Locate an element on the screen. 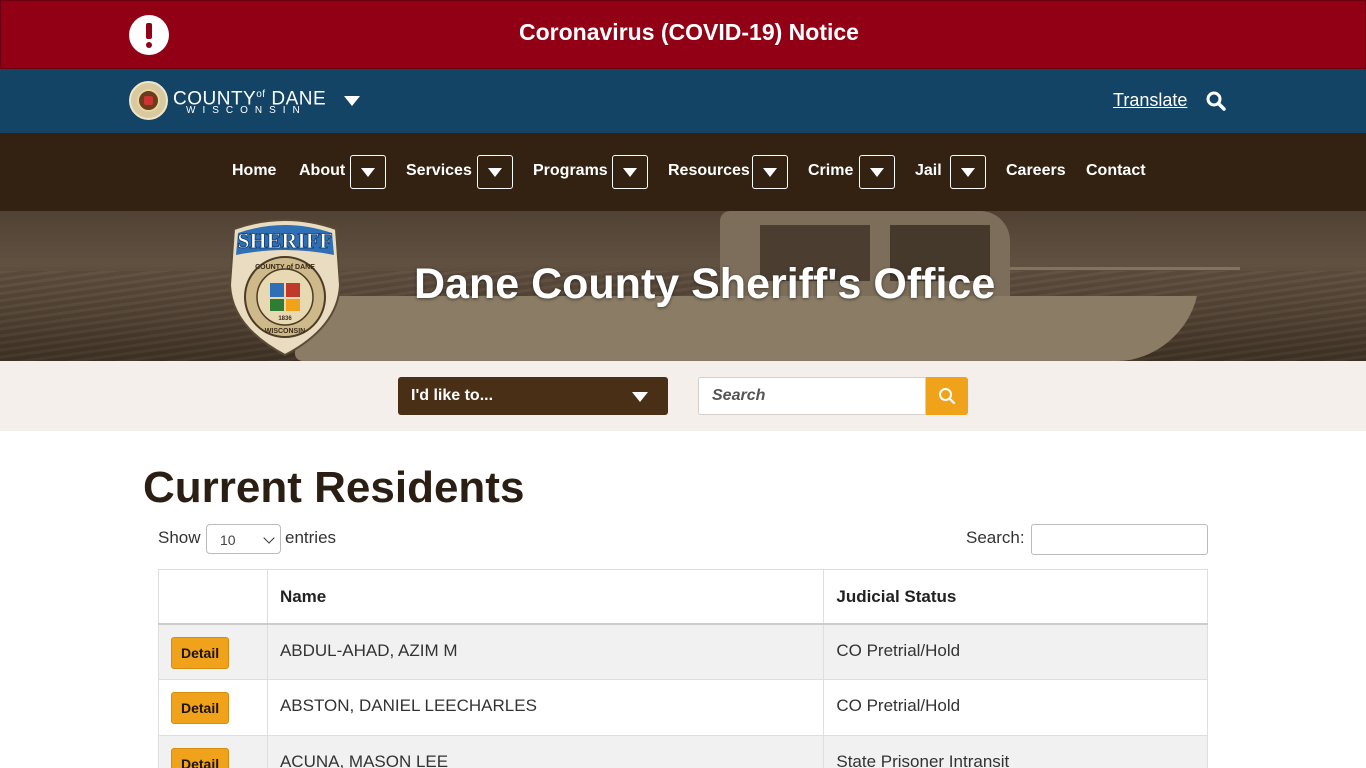 The image size is (1366, 768). table-header-row: Name Judicial Status is located at coordinates (683, 597).